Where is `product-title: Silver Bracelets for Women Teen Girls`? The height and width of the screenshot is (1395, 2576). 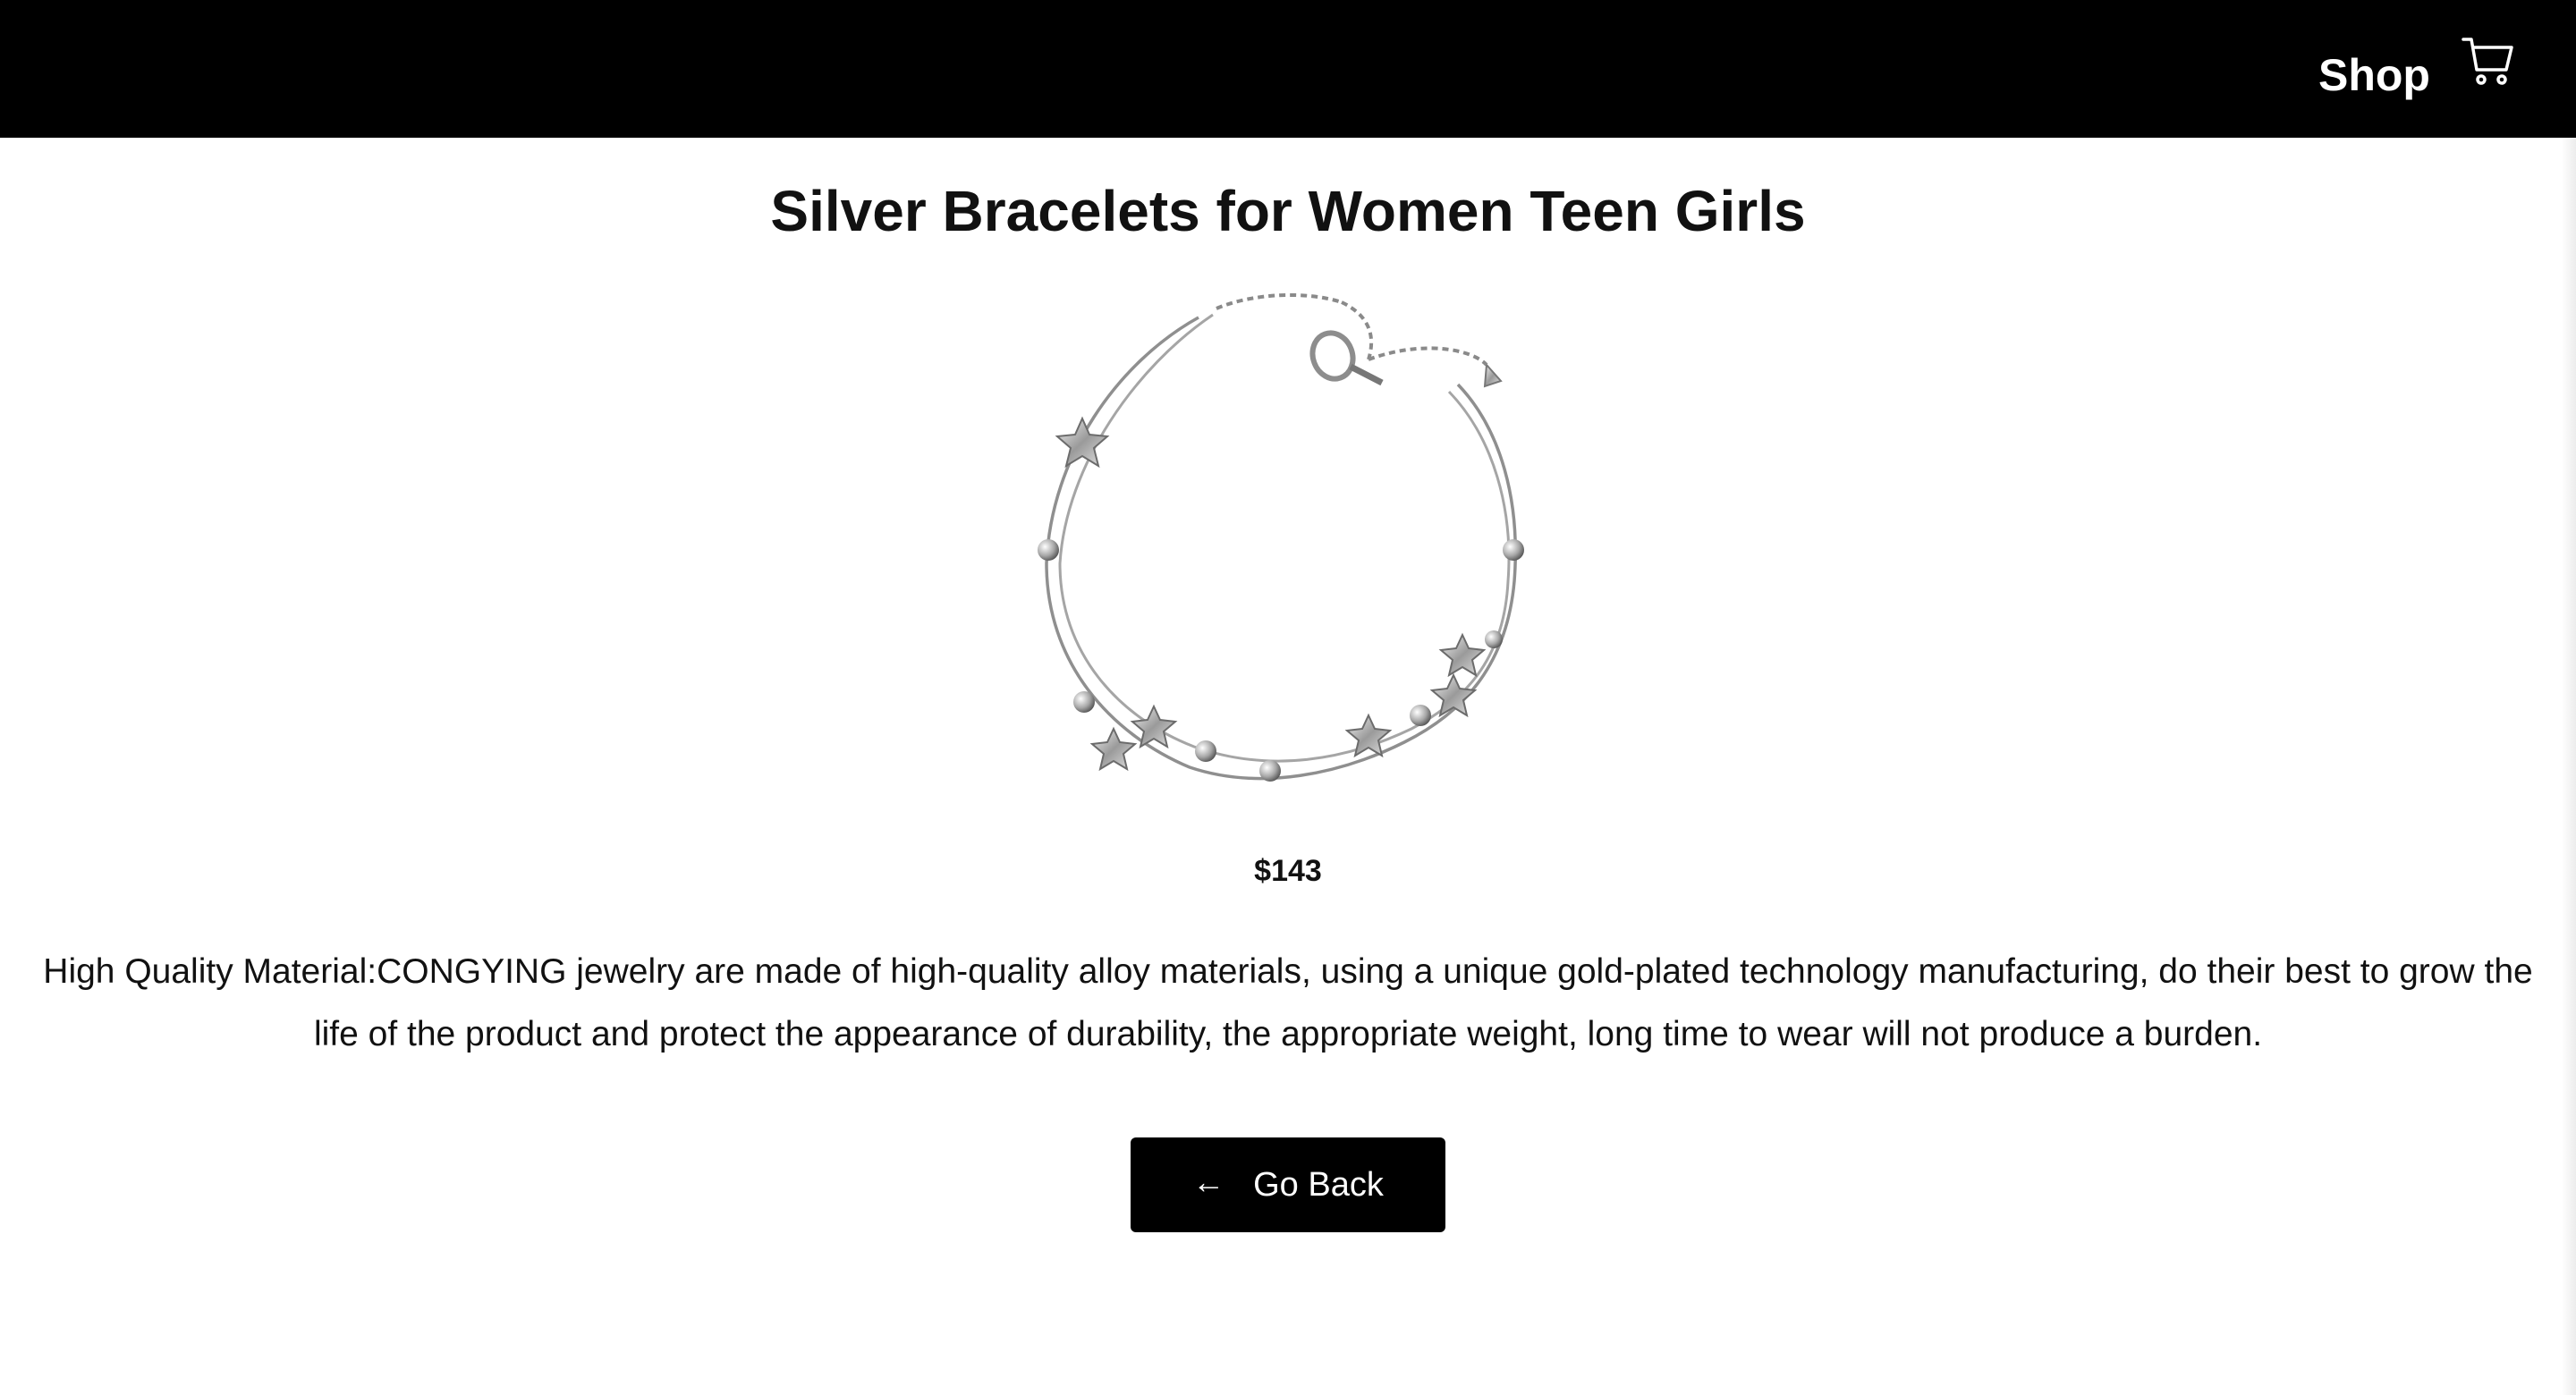
product-title: Silver Bracelets for Women Teen Girls is located at coordinates (1288, 211).